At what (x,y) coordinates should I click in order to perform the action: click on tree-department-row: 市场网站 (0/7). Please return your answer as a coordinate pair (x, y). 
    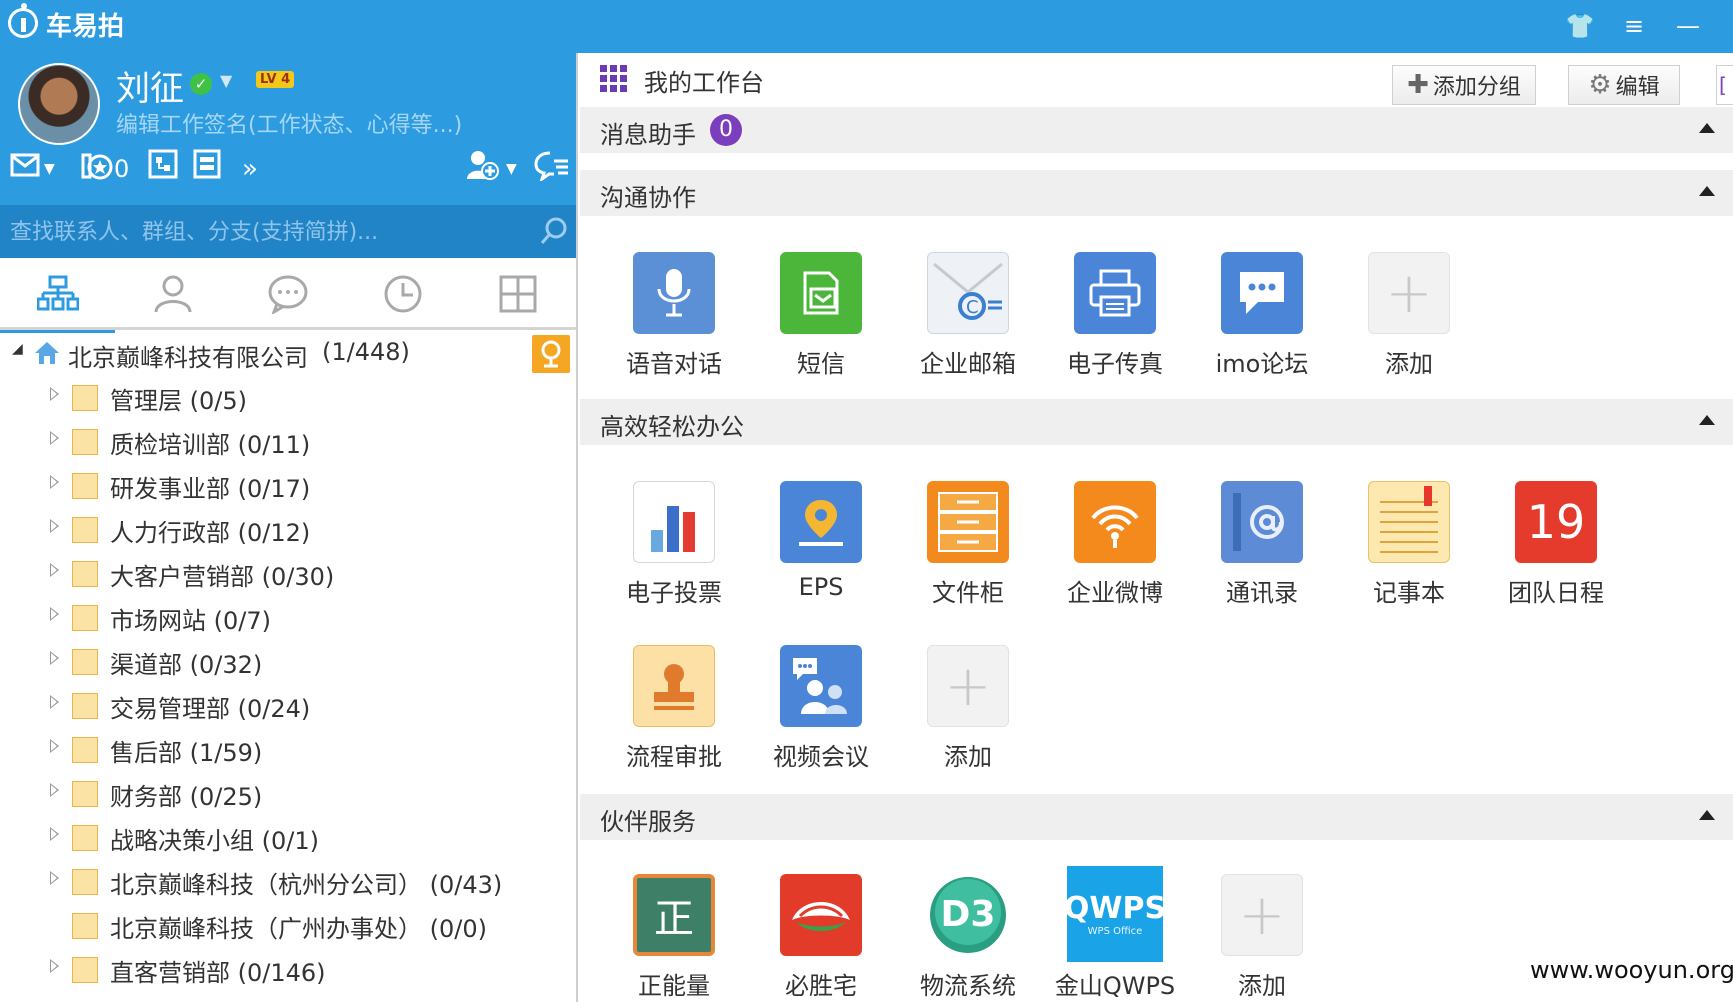
    Looking at the image, I should click on (289, 617).